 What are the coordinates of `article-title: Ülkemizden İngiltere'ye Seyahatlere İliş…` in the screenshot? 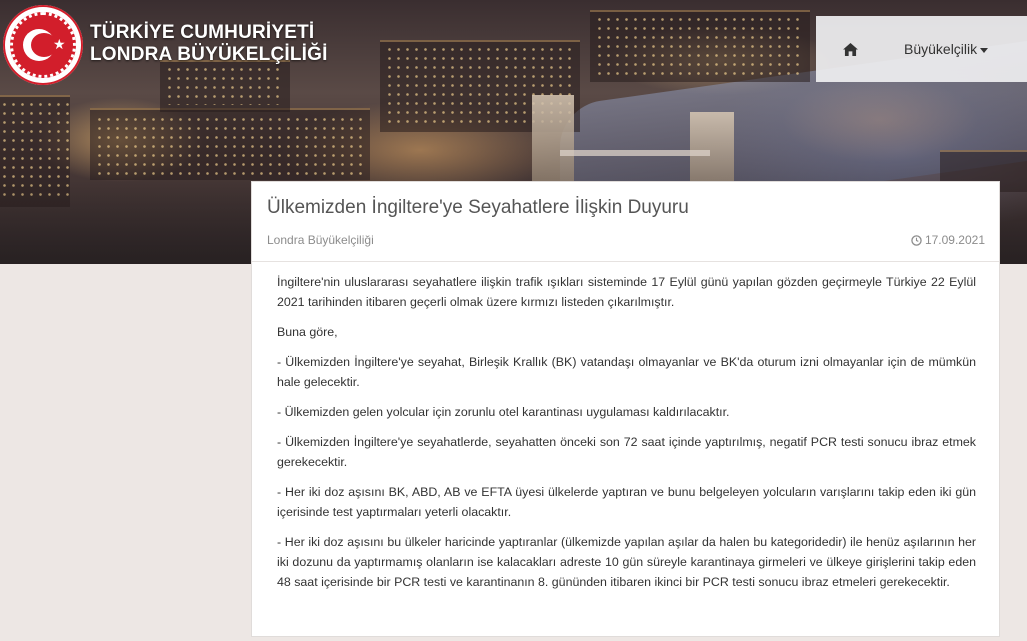 It's located at (478, 207).